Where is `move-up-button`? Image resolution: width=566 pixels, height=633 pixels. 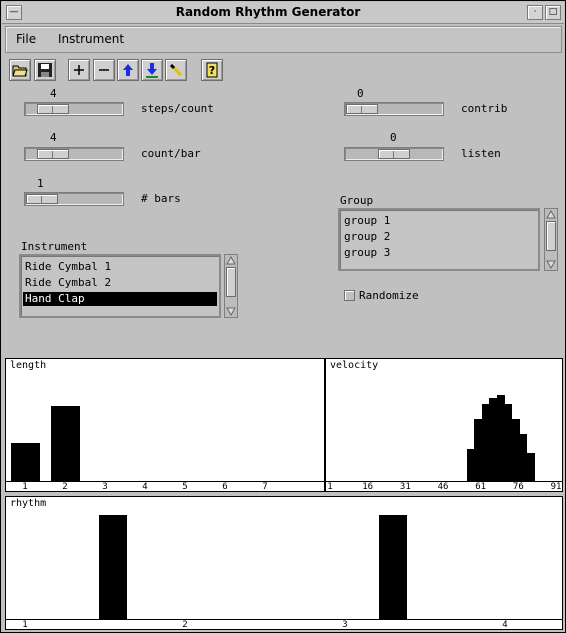 move-up-button is located at coordinates (128, 70).